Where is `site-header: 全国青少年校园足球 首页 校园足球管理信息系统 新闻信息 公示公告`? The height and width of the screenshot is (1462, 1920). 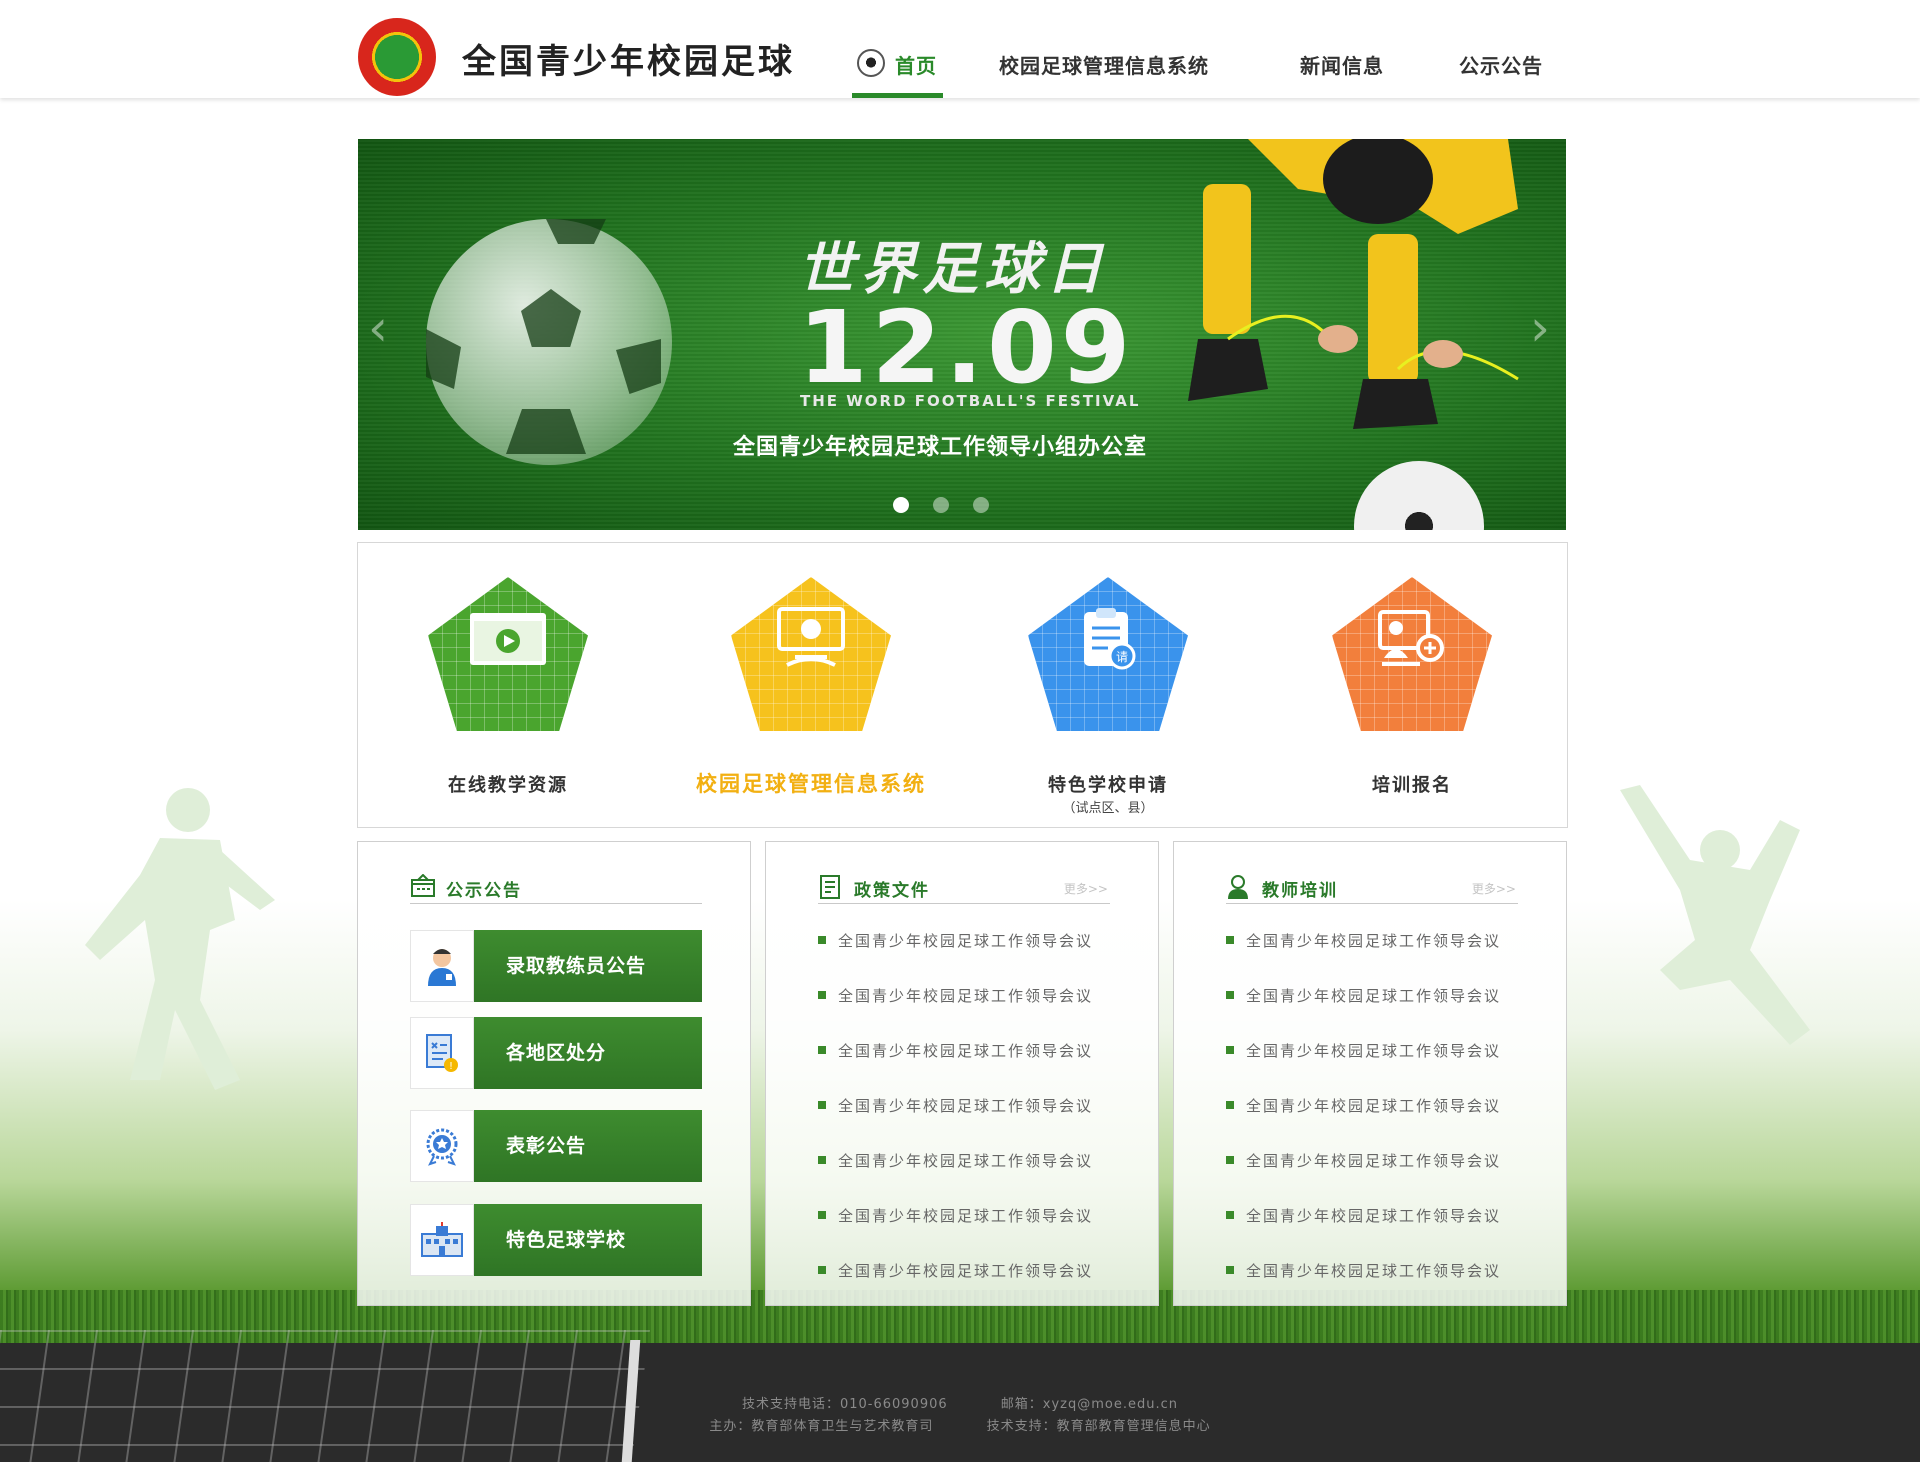
site-header: 全国青少年校园足球 首页 校园足球管理信息系统 新闻信息 公示公告 is located at coordinates (960, 49).